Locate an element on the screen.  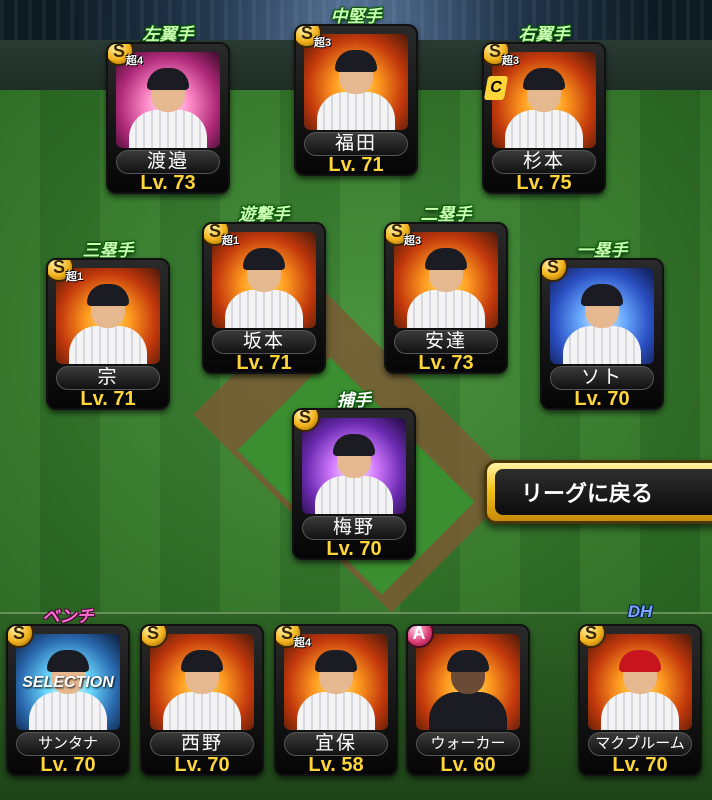
bench-card: A ウォーカー Lv. 60 is located at coordinates (468, 700).